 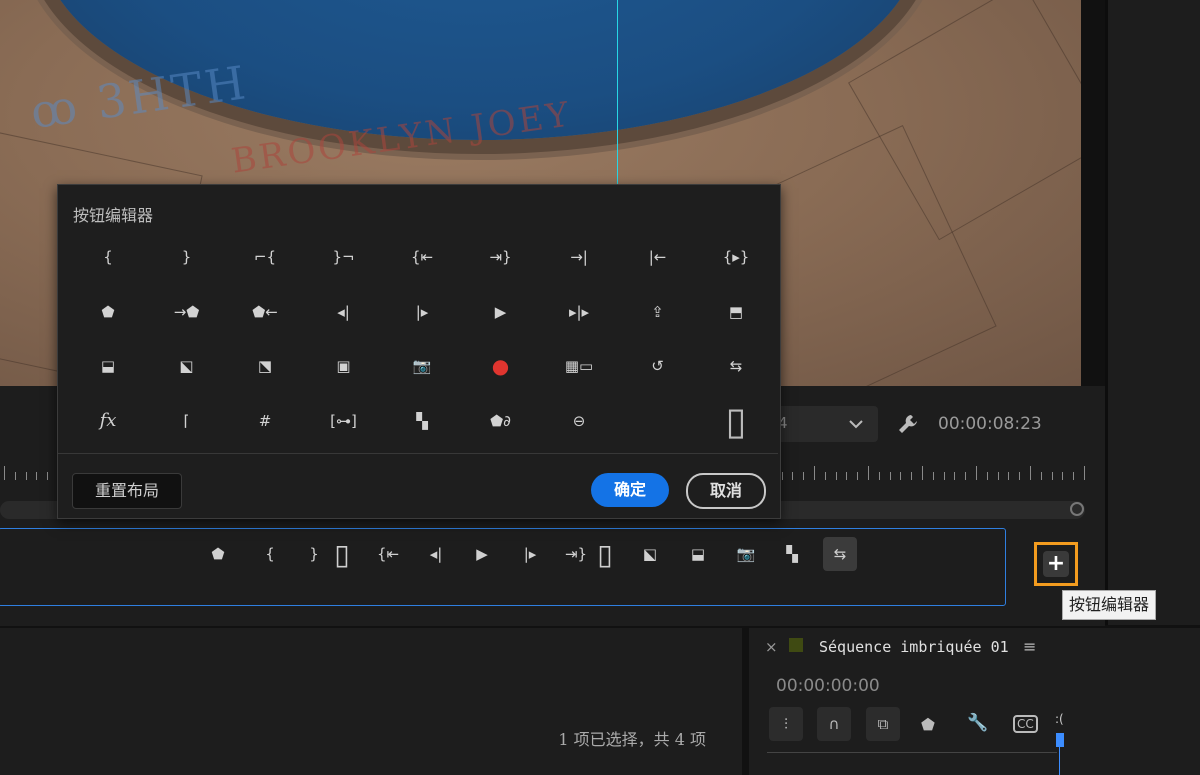 What do you see at coordinates (108, 421) in the screenshot?
I see `fx-icon: fx` at bounding box center [108, 421].